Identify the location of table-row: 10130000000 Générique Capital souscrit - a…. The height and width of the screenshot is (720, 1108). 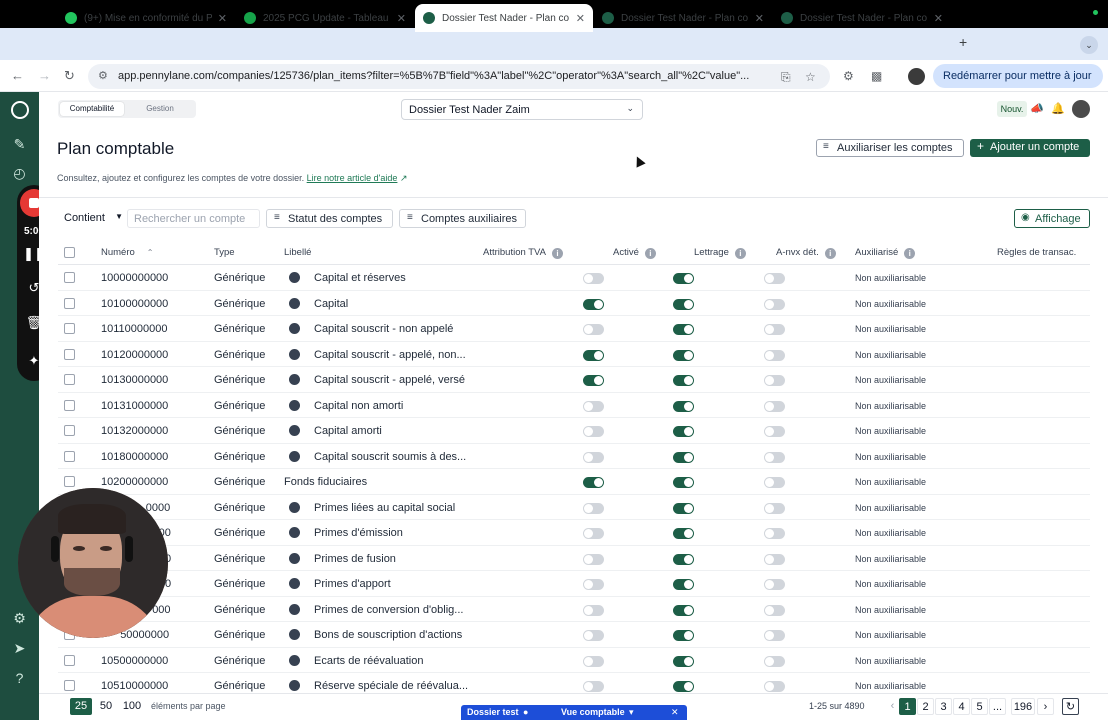
(574, 380).